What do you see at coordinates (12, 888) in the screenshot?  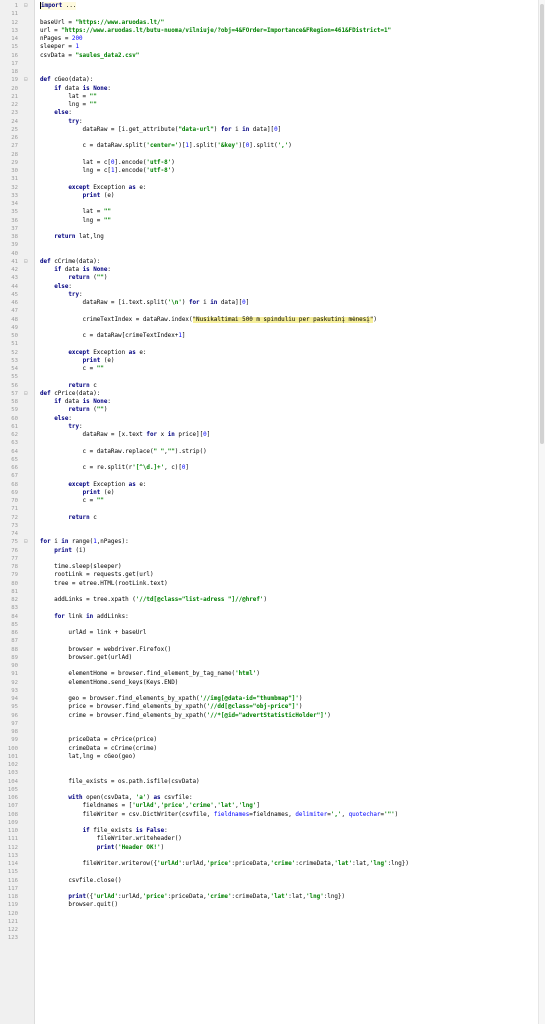 I see `line-number: 117` at bounding box center [12, 888].